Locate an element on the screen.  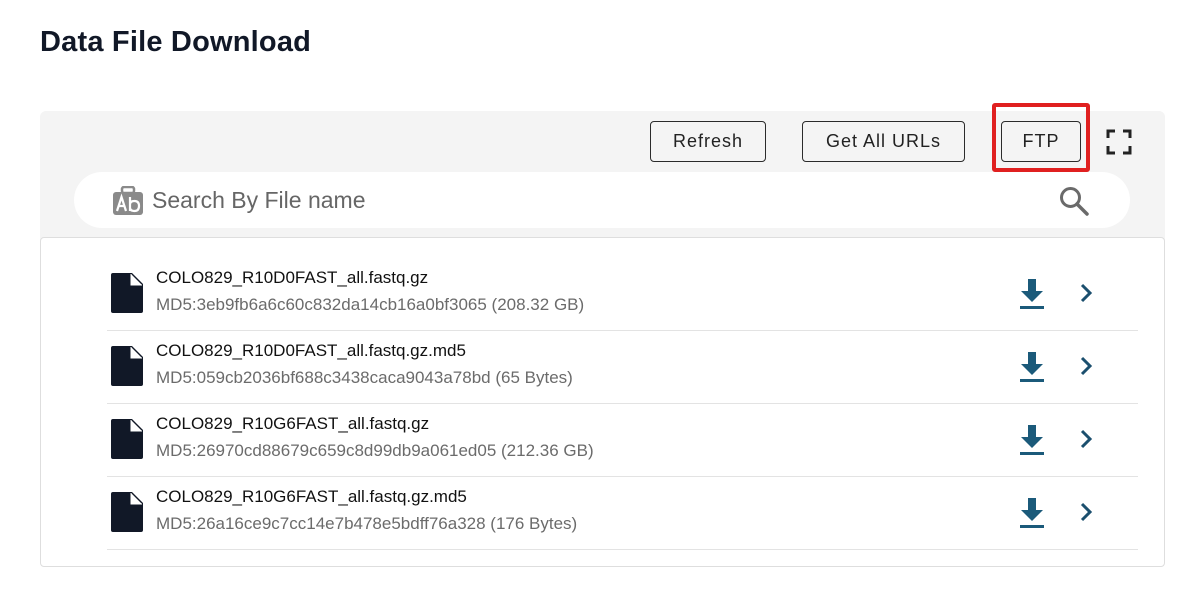
page-title: Data File Download is located at coordinates (176, 42).